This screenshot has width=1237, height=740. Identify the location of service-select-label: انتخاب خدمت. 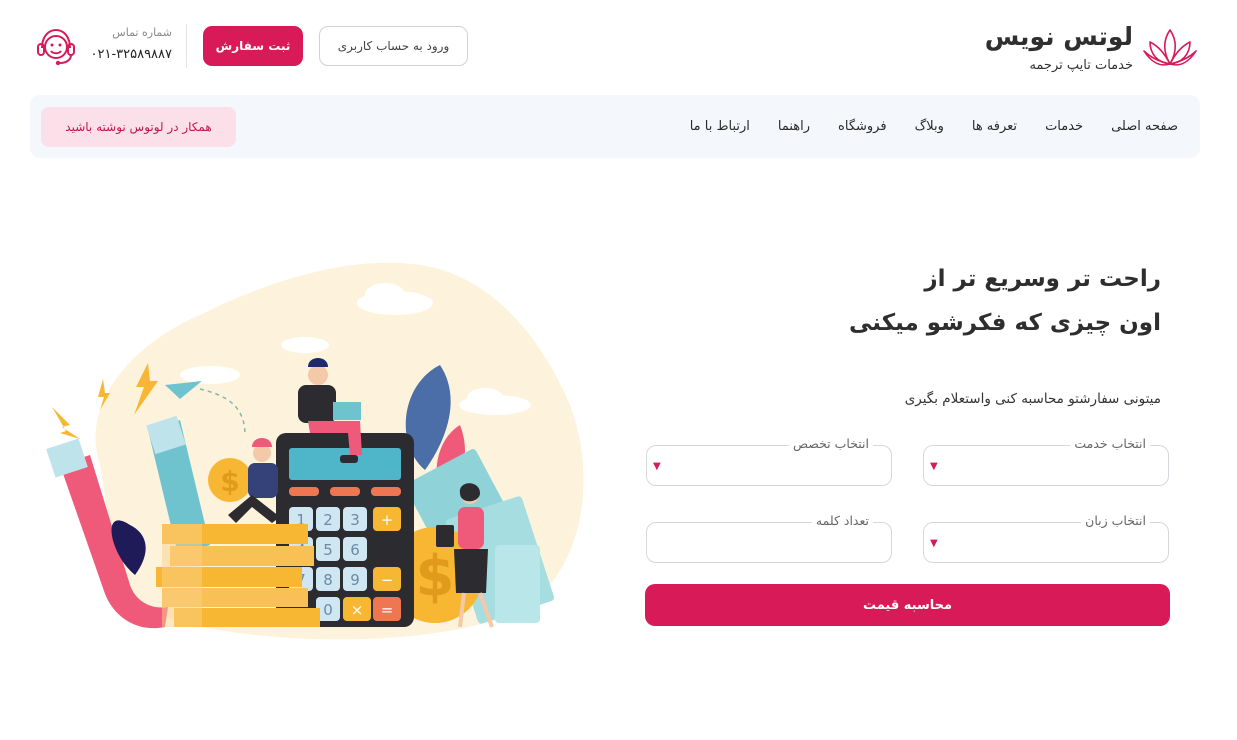
(1110, 443).